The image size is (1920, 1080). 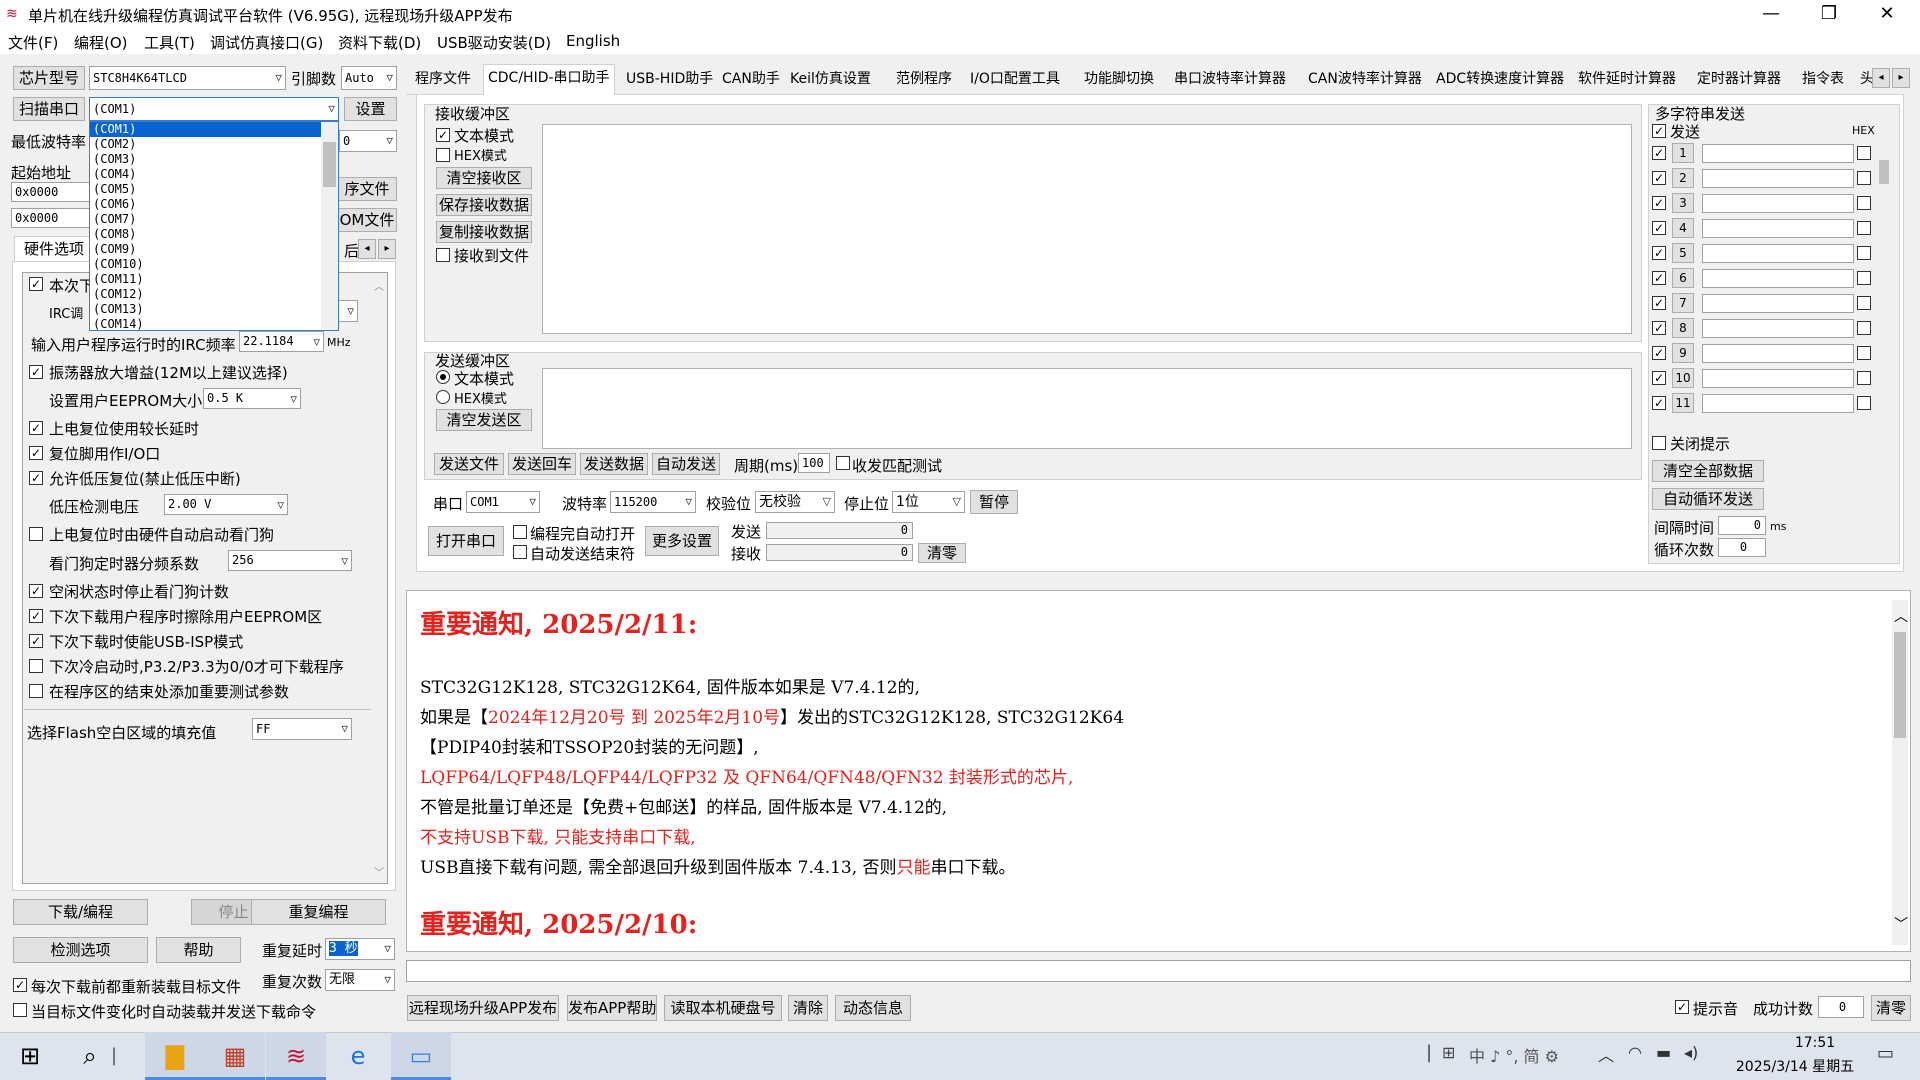 What do you see at coordinates (994, 502) in the screenshot?
I see `pause-button: 暂停` at bounding box center [994, 502].